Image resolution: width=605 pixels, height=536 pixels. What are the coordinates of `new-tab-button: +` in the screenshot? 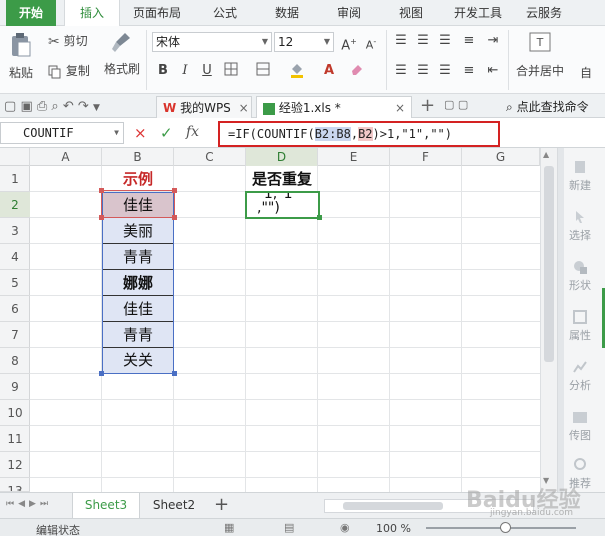 It's located at (427, 105).